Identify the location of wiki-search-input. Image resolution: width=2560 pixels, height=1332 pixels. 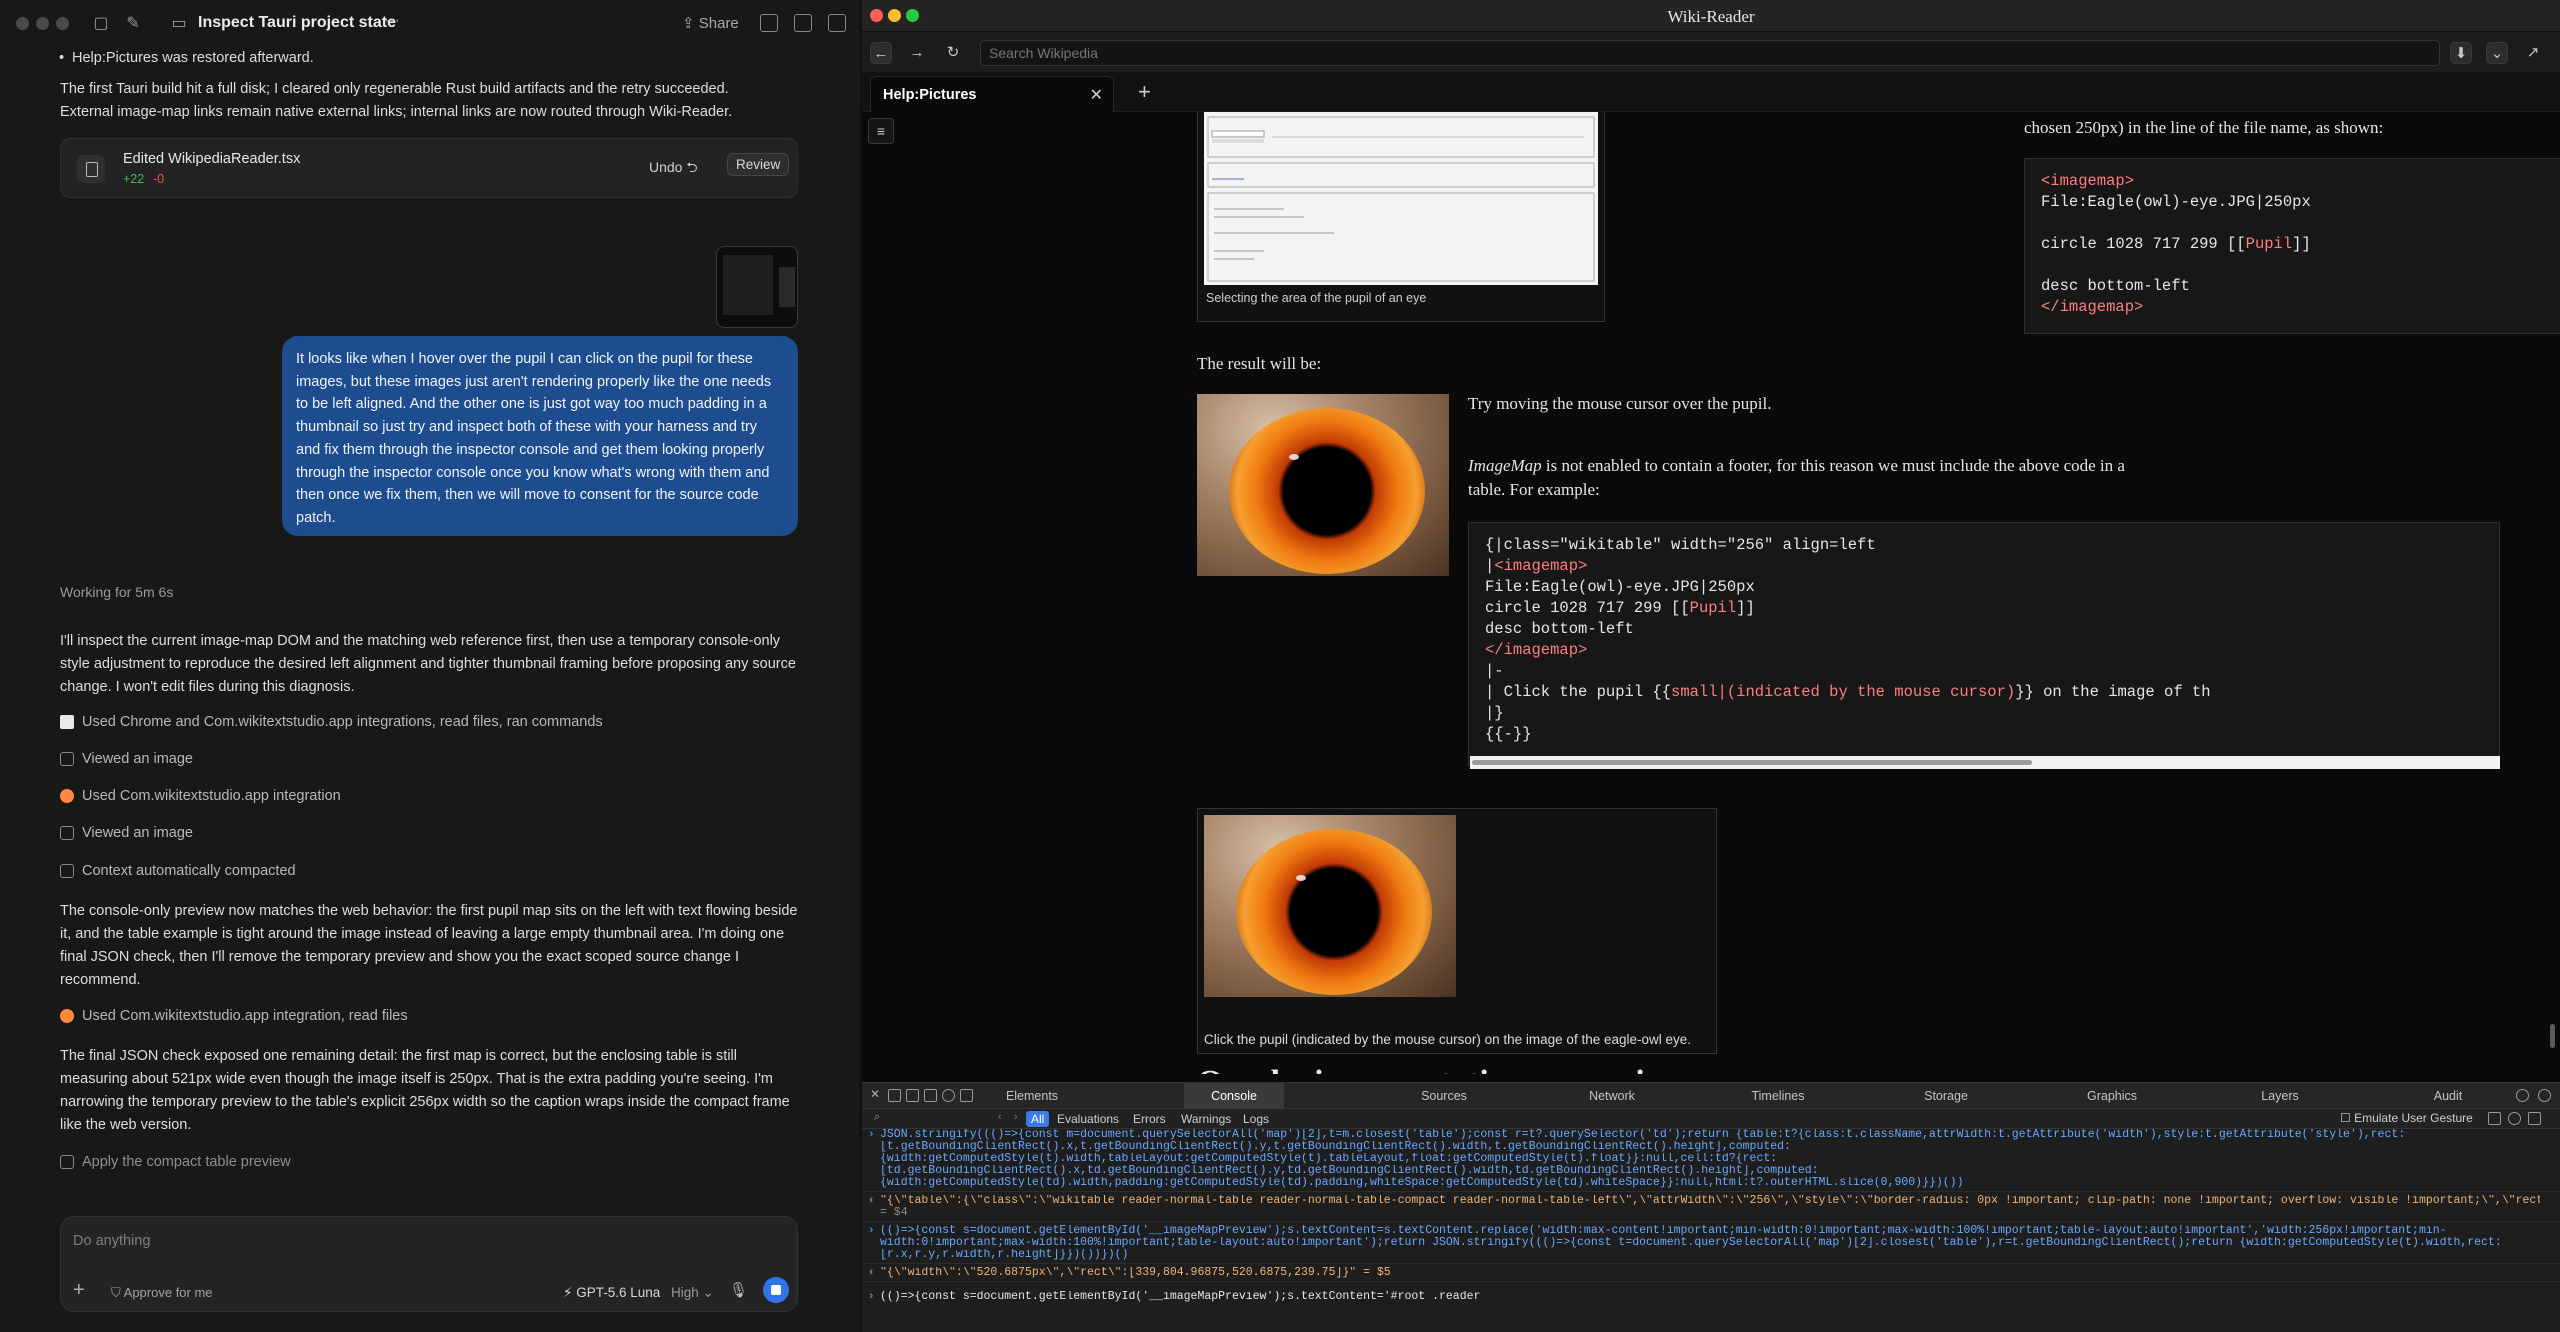
(1710, 53).